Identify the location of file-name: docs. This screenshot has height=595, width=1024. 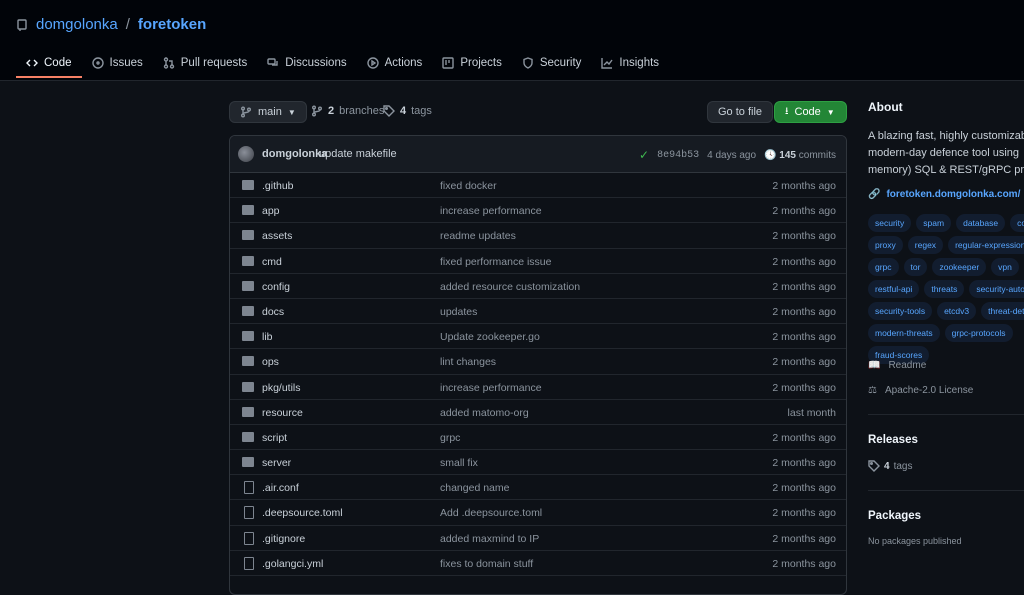
(273, 312).